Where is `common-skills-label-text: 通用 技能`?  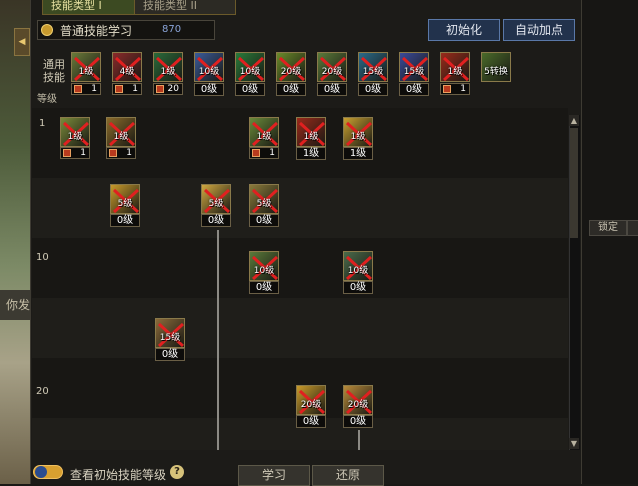 common-skills-label-text: 通用 技能 is located at coordinates (54, 71).